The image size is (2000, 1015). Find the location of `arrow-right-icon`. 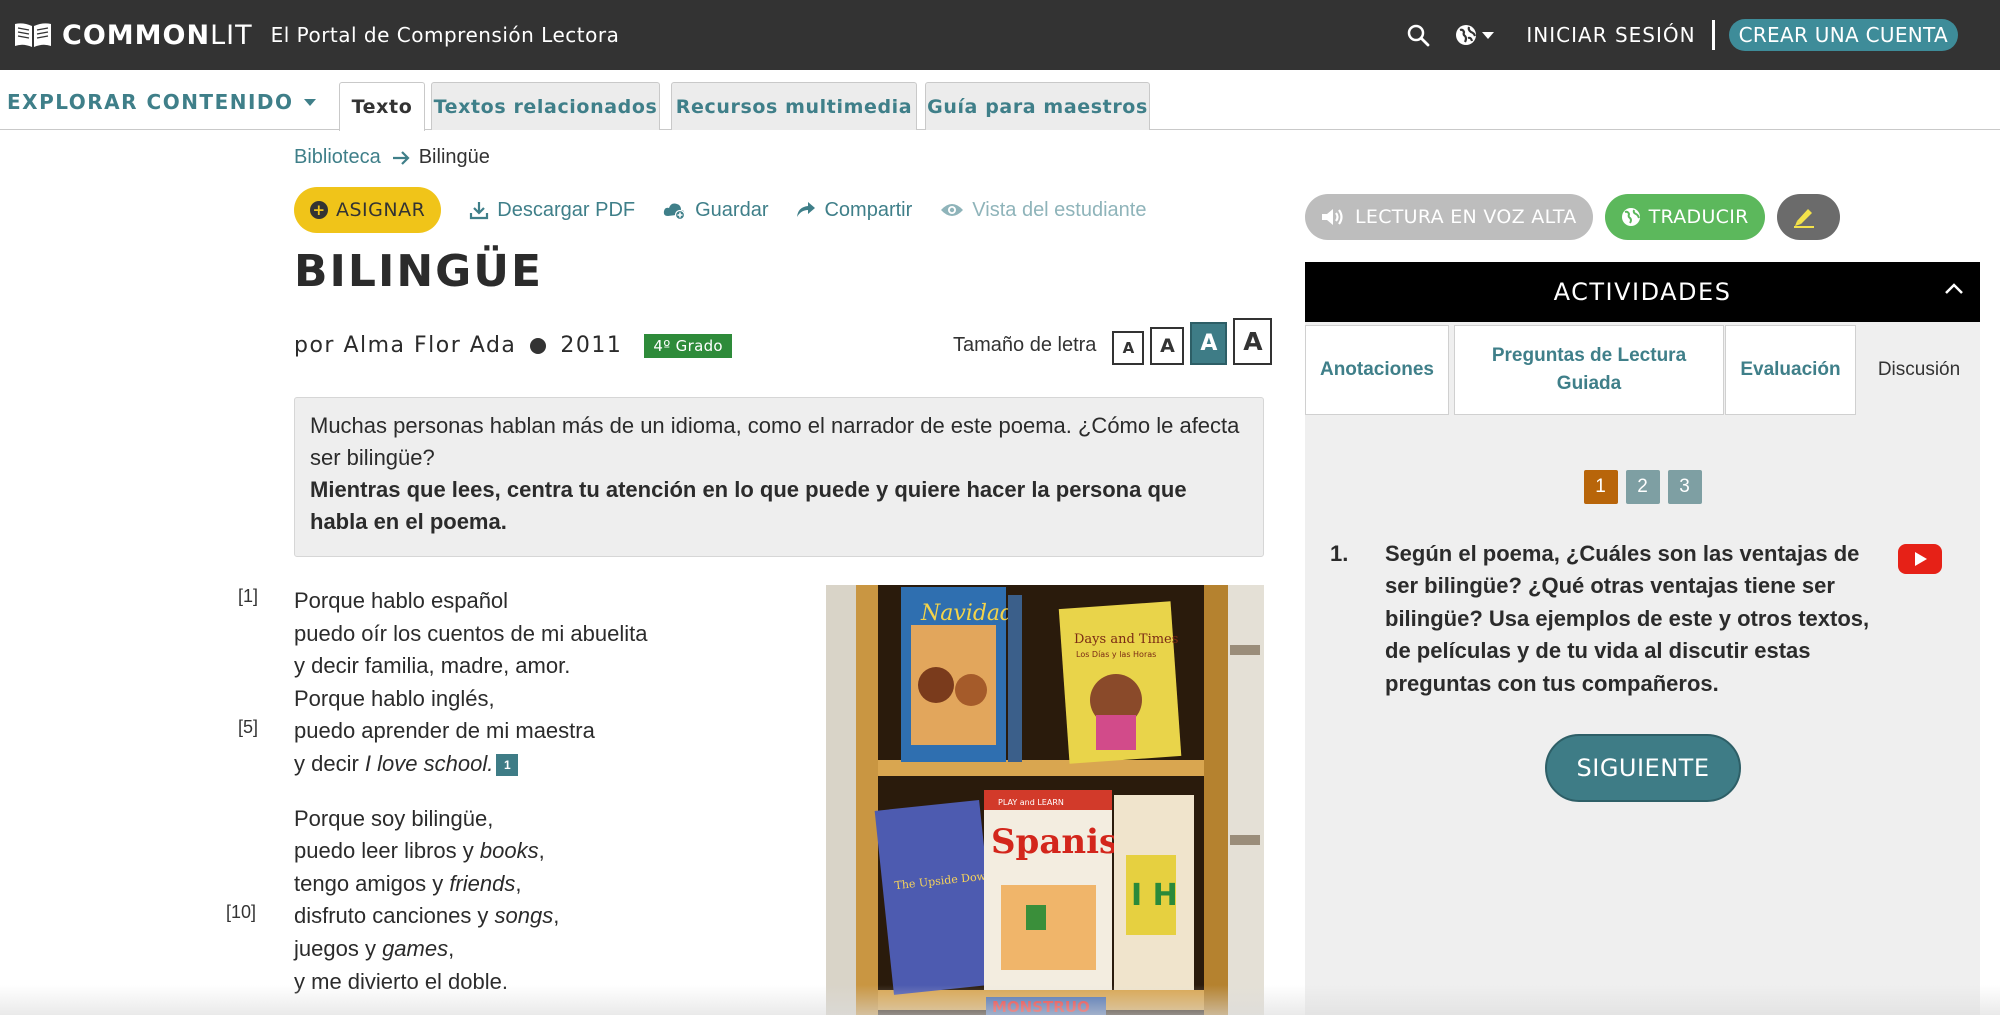

arrow-right-icon is located at coordinates (401, 157).